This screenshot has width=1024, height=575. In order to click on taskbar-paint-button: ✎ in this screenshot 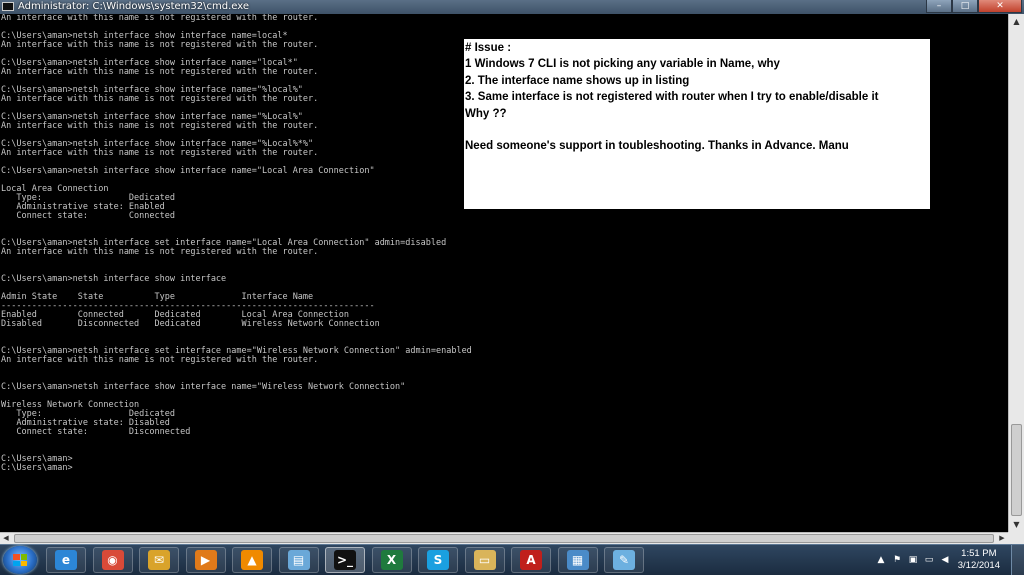, I will do `click(624, 560)`.